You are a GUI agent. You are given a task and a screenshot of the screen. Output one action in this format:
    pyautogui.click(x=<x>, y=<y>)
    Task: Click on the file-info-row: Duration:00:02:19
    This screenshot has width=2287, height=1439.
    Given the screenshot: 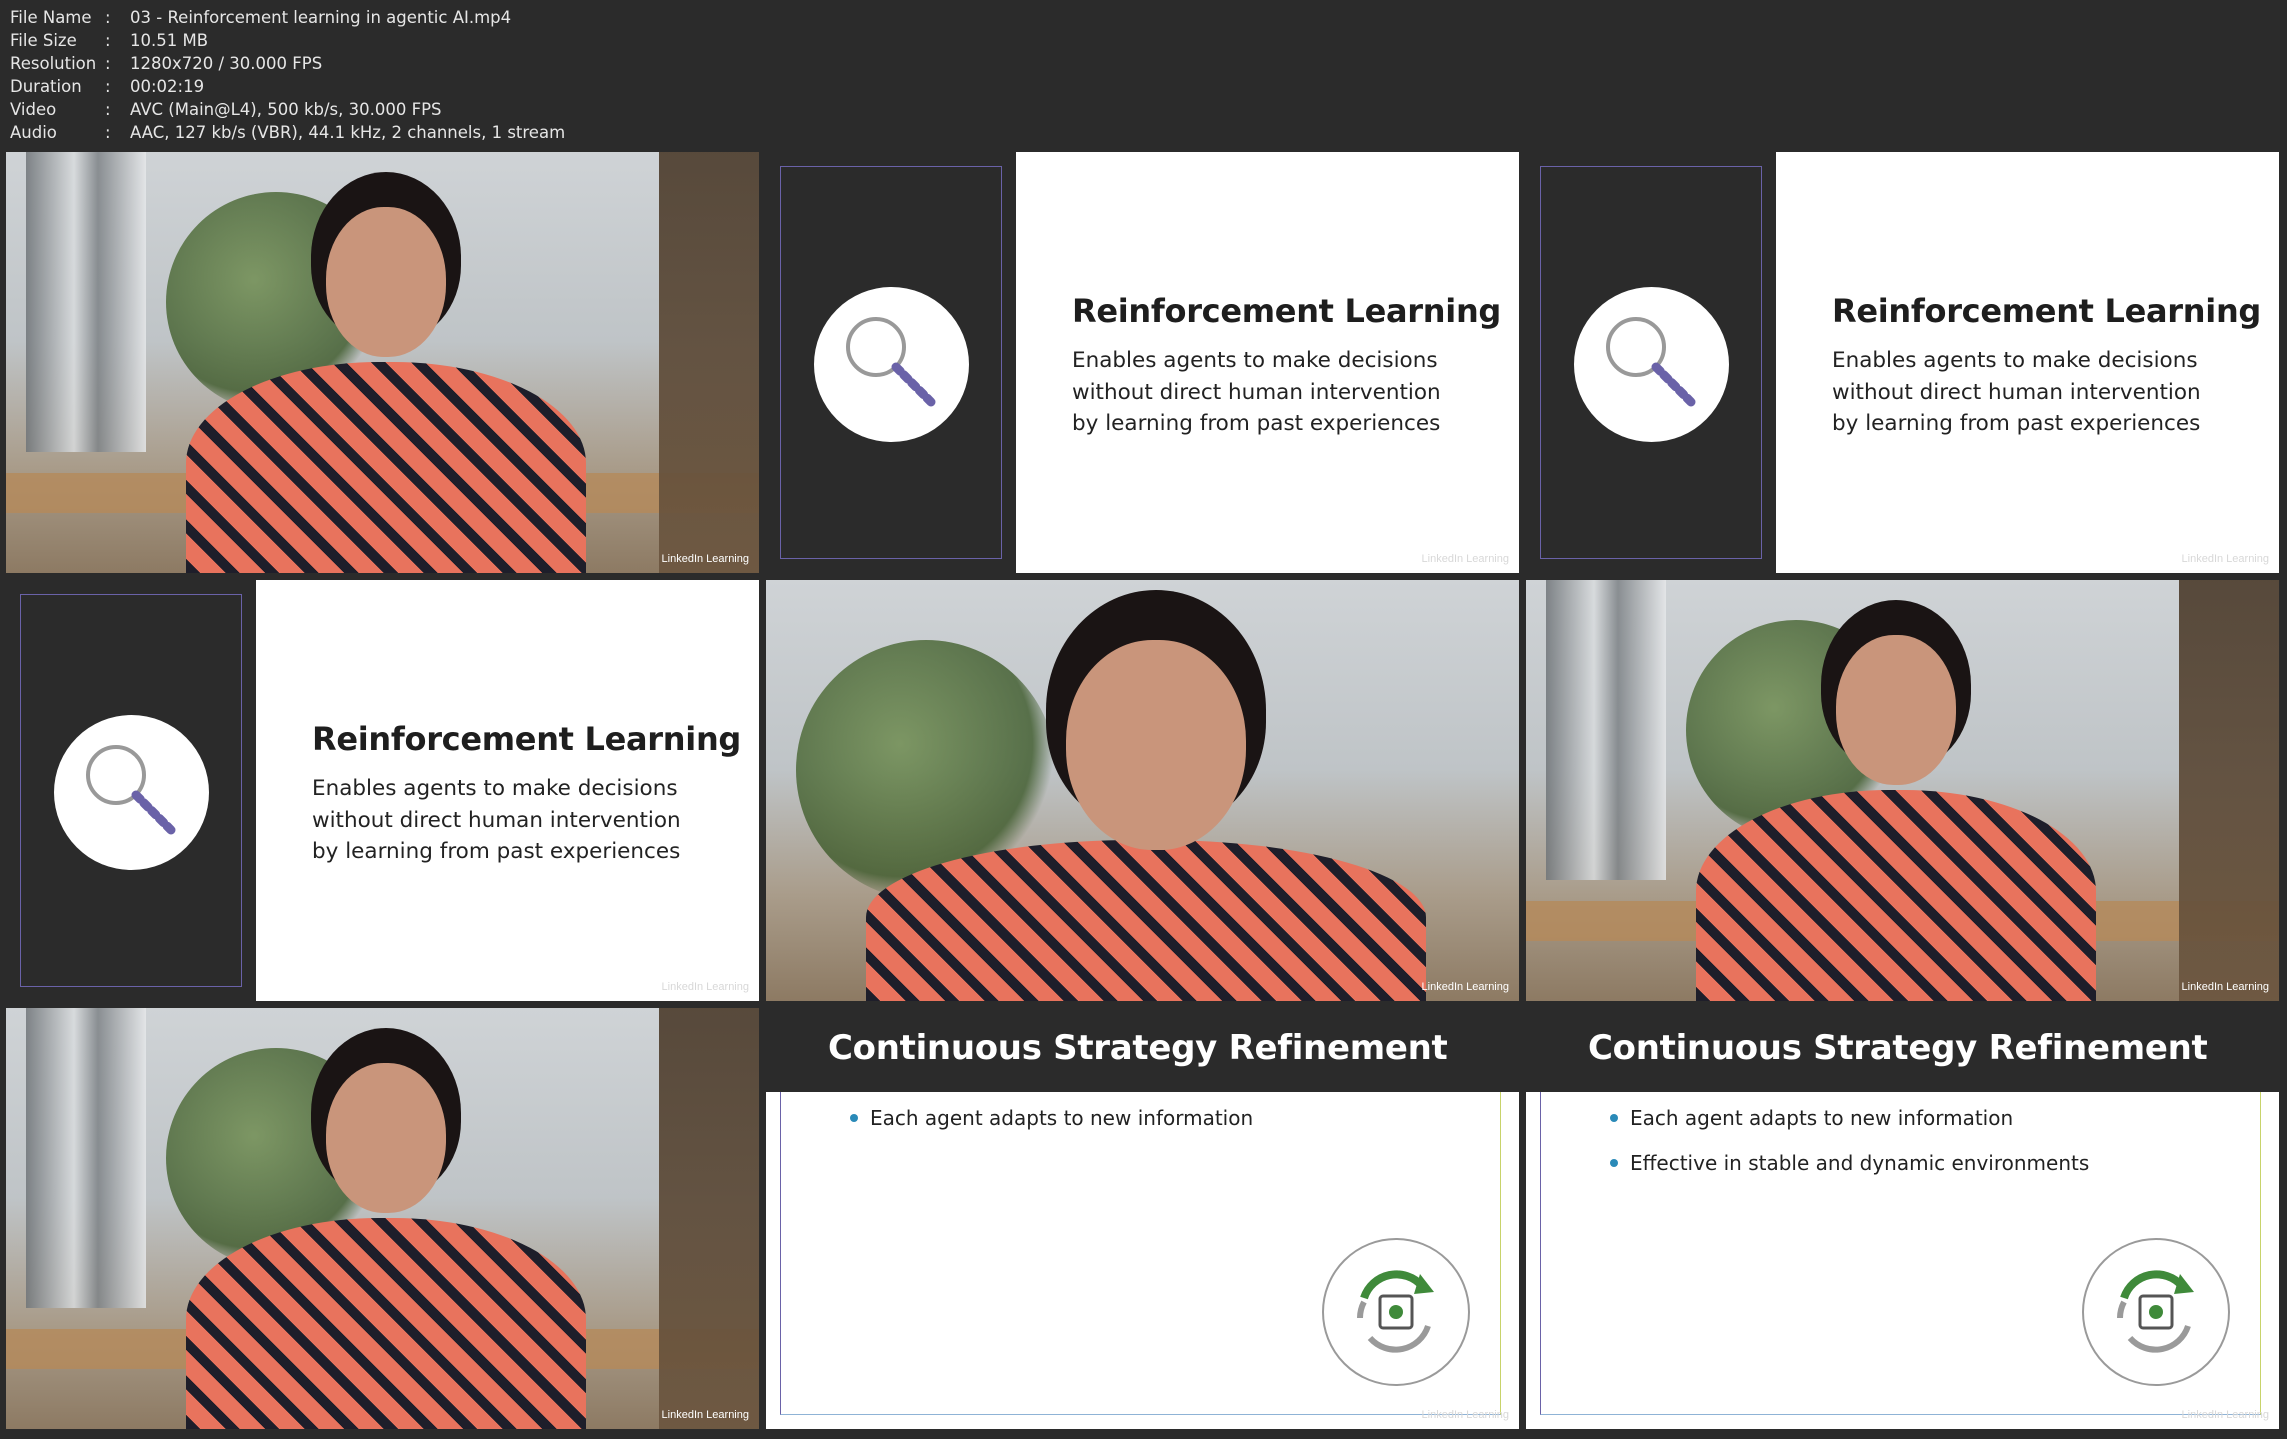 What is the action you would take?
    pyautogui.click(x=107, y=86)
    